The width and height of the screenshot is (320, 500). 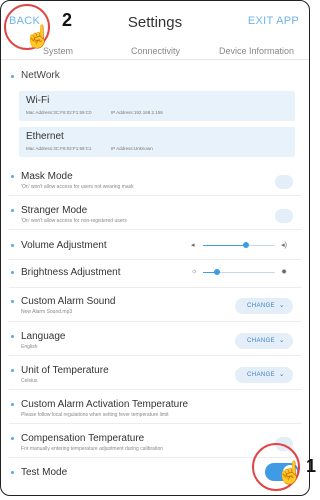 I want to click on volume-low-icon: ◂, so click(x=193, y=245).